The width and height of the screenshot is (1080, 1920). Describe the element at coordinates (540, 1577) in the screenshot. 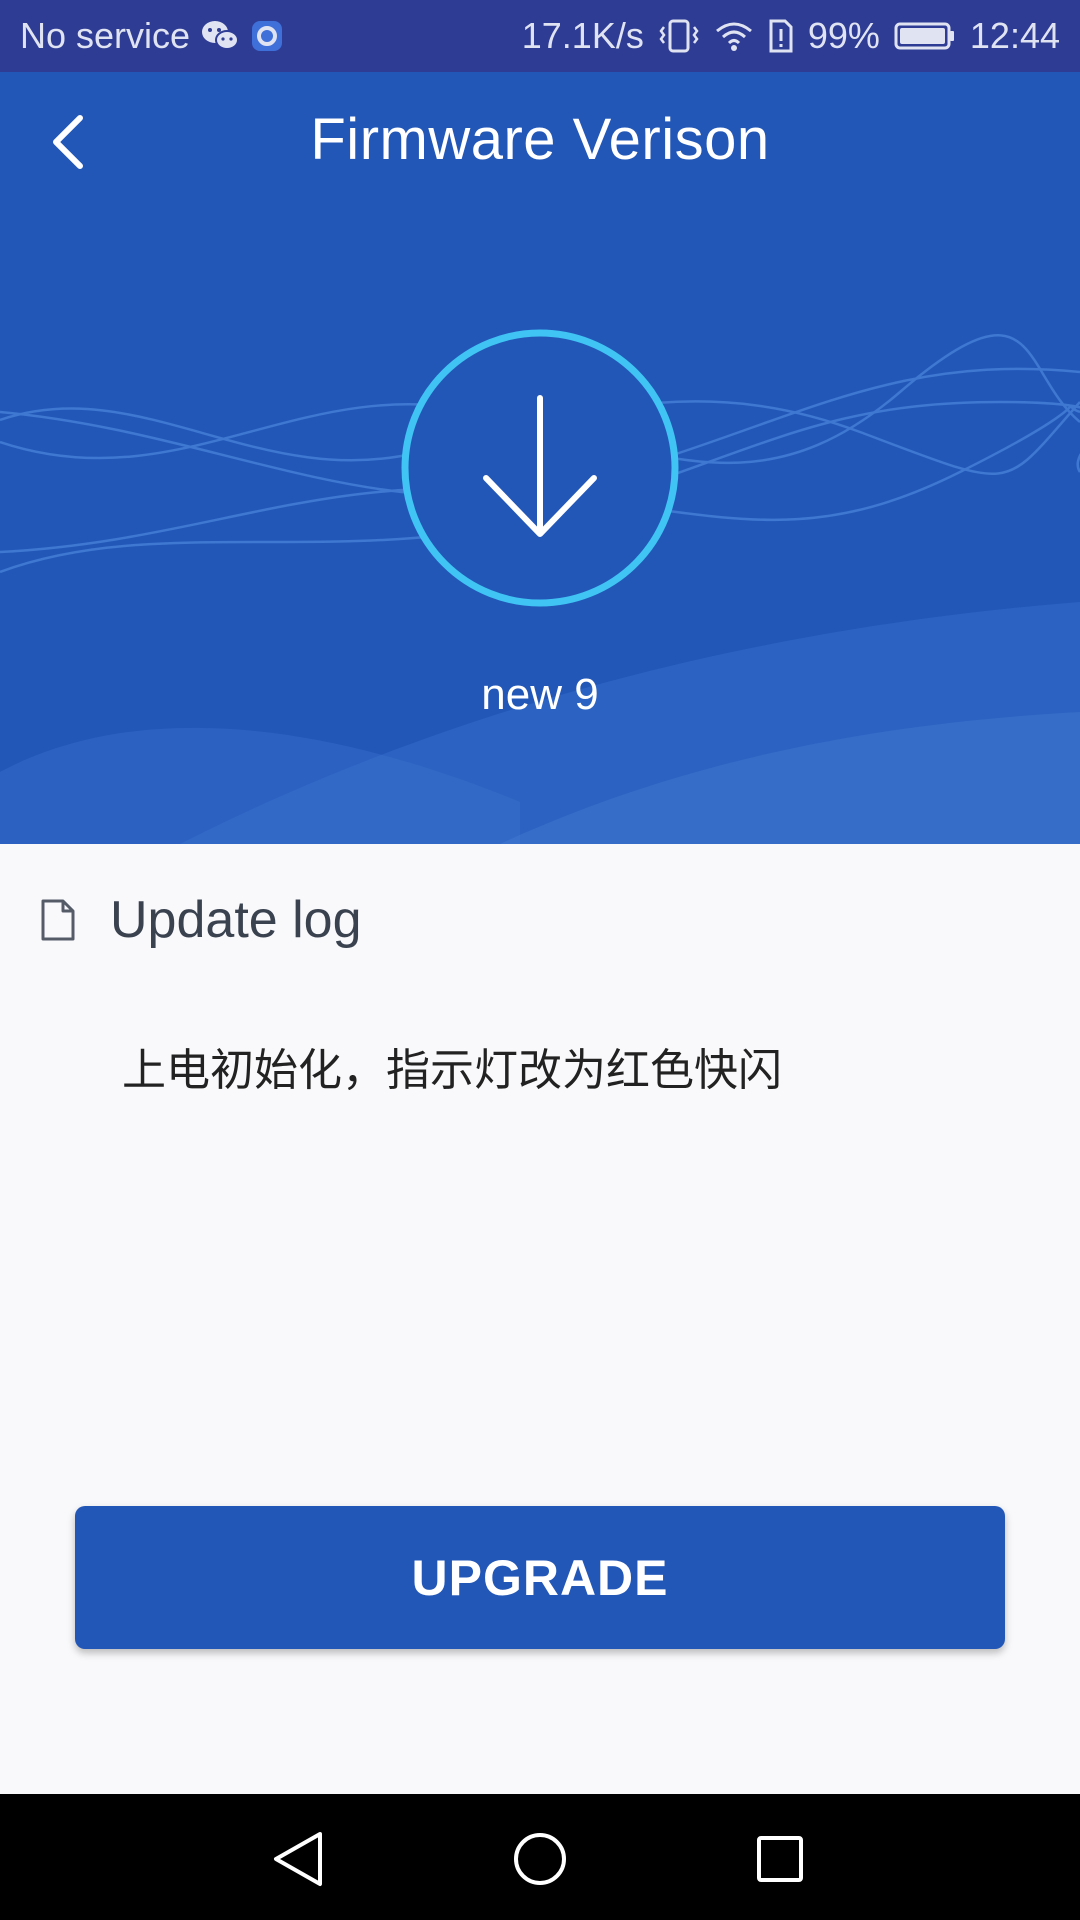

I see `upgrade-button: UPGRADE` at that location.